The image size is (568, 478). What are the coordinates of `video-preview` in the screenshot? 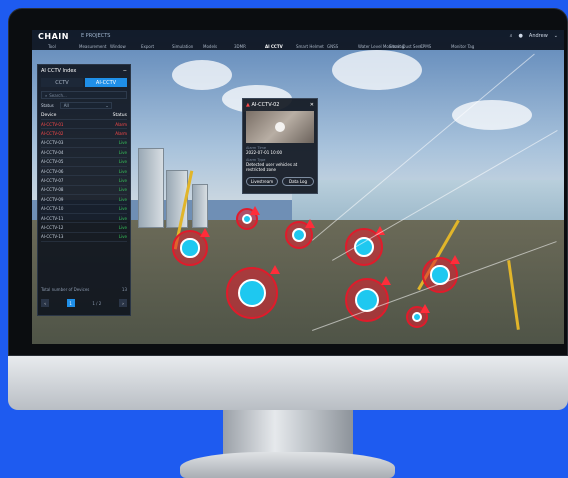 It's located at (280, 127).